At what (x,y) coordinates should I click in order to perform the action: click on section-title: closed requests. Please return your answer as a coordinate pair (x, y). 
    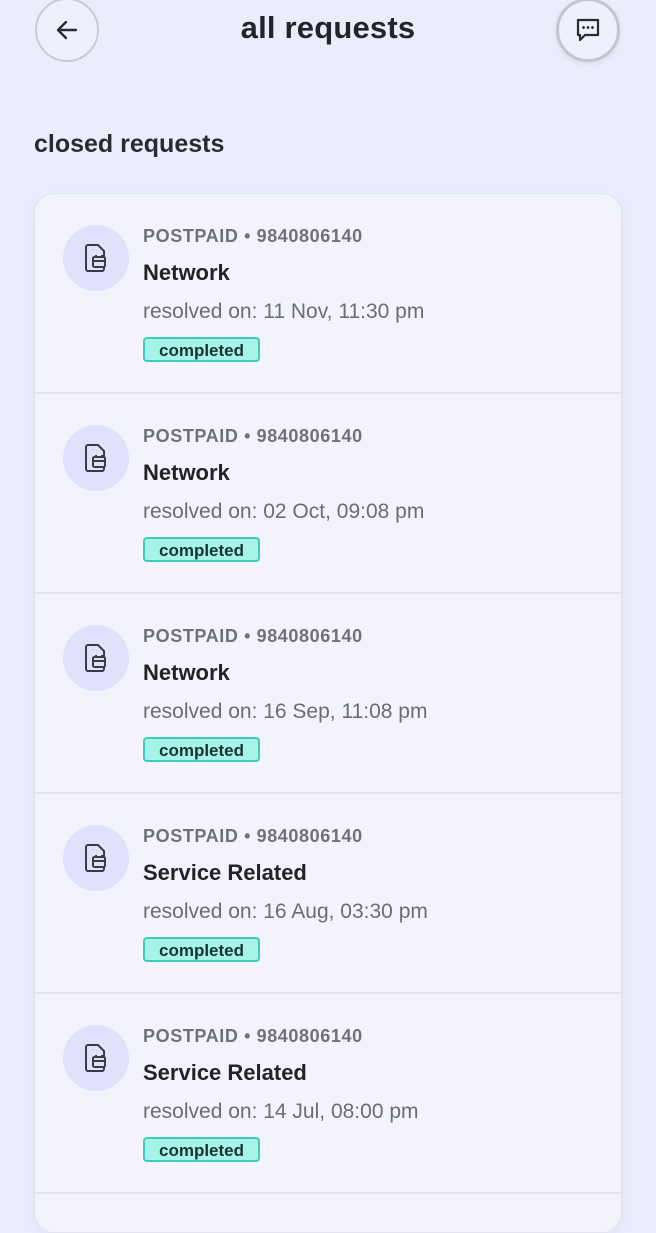
    Looking at the image, I should click on (129, 144).